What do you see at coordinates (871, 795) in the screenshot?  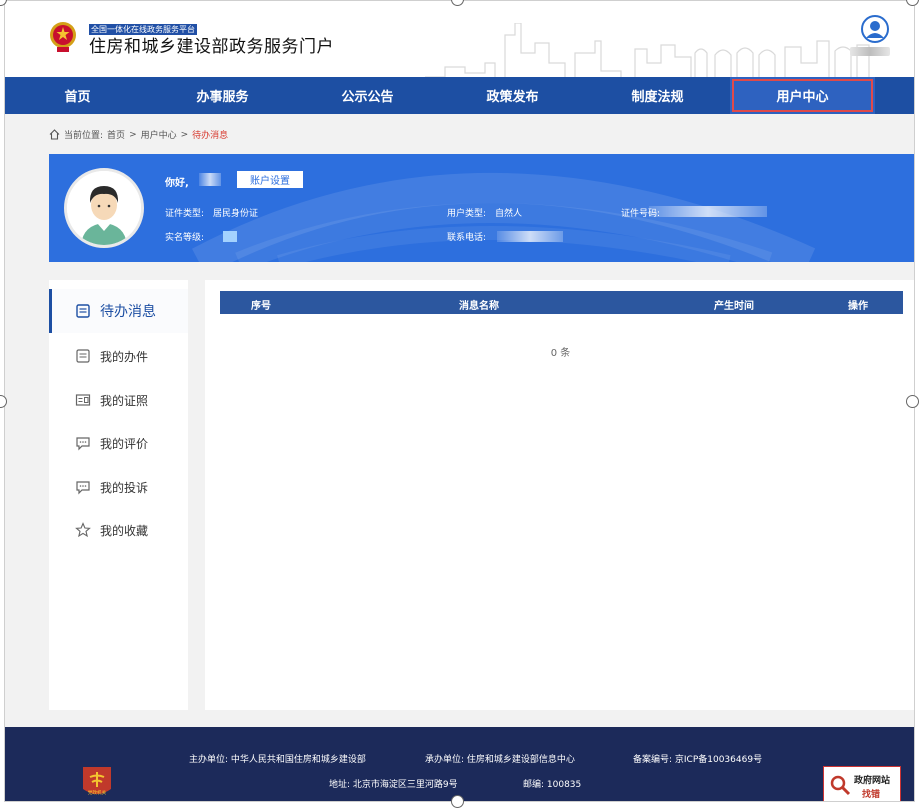 I see `error-badge-subtitle: 找错` at bounding box center [871, 795].